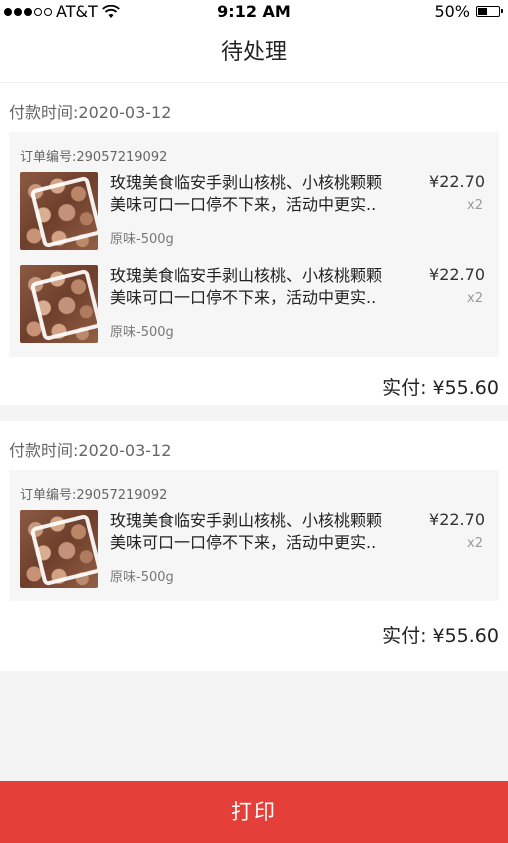  Describe the element at coordinates (254, 53) in the screenshot. I see `page-title: 待处理` at that location.